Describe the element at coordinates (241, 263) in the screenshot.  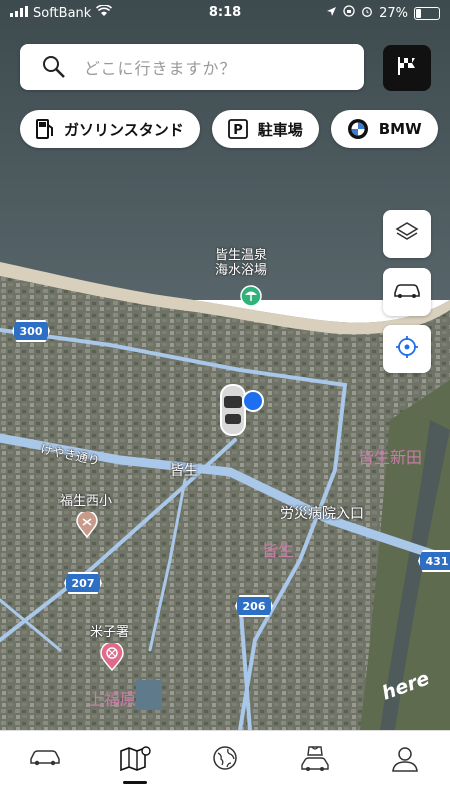
I see `poi-label-onsen: 皆生温泉 海水浴場` at that location.